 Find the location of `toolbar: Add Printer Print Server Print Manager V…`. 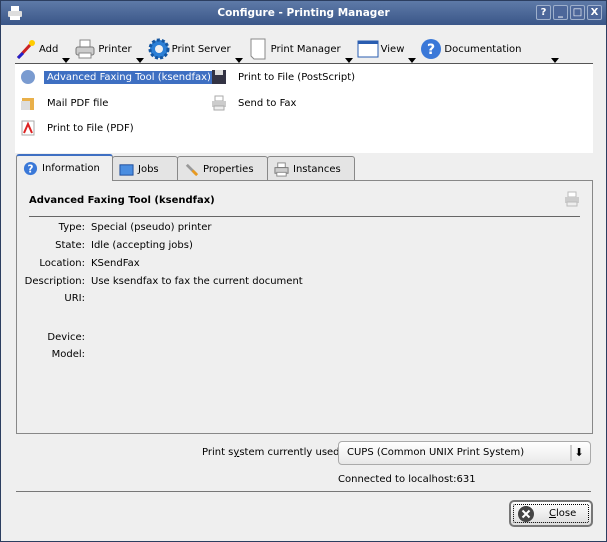

toolbar: Add Printer Print Server Print Manager V… is located at coordinates (289, 49).